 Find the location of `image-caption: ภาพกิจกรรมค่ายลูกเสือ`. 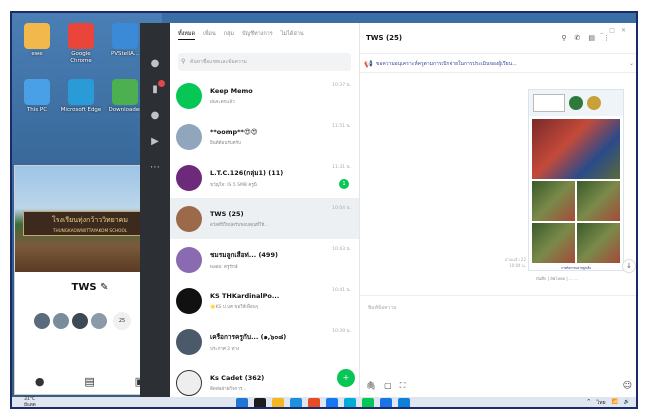

image-caption: ภาพกิจกรรมค่ายลูกเสือ is located at coordinates (576, 268).